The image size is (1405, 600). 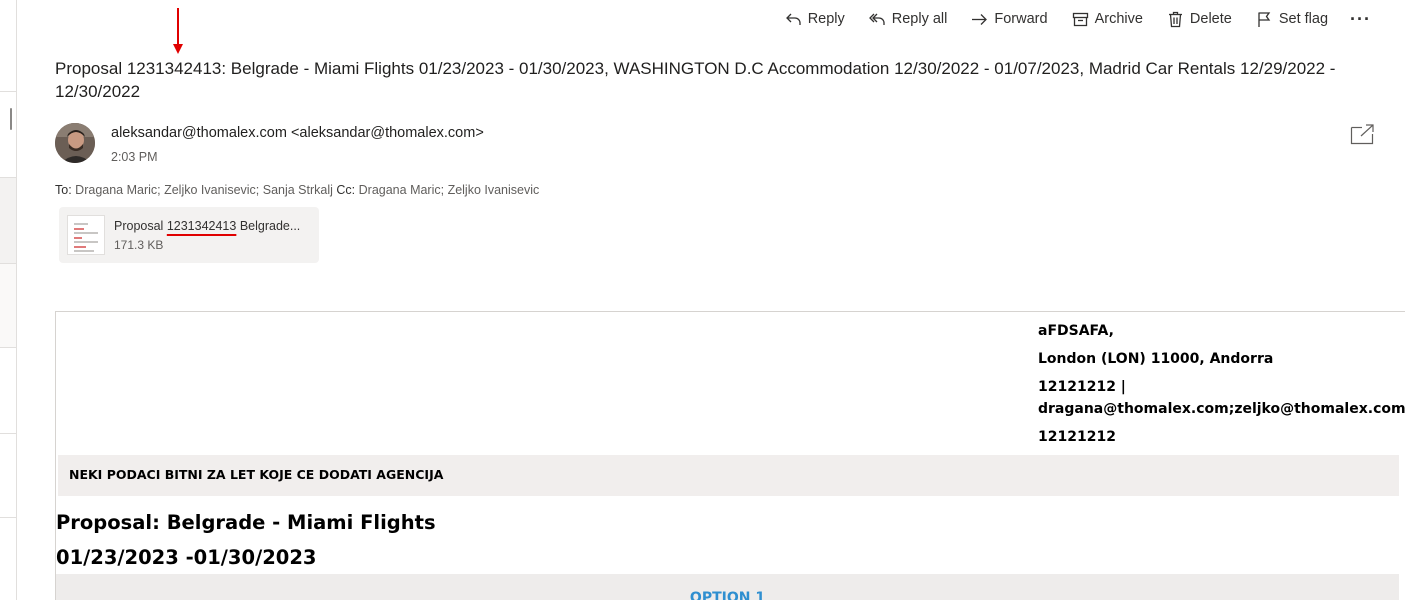 I want to click on message-list-edge, so click(x=8, y=300).